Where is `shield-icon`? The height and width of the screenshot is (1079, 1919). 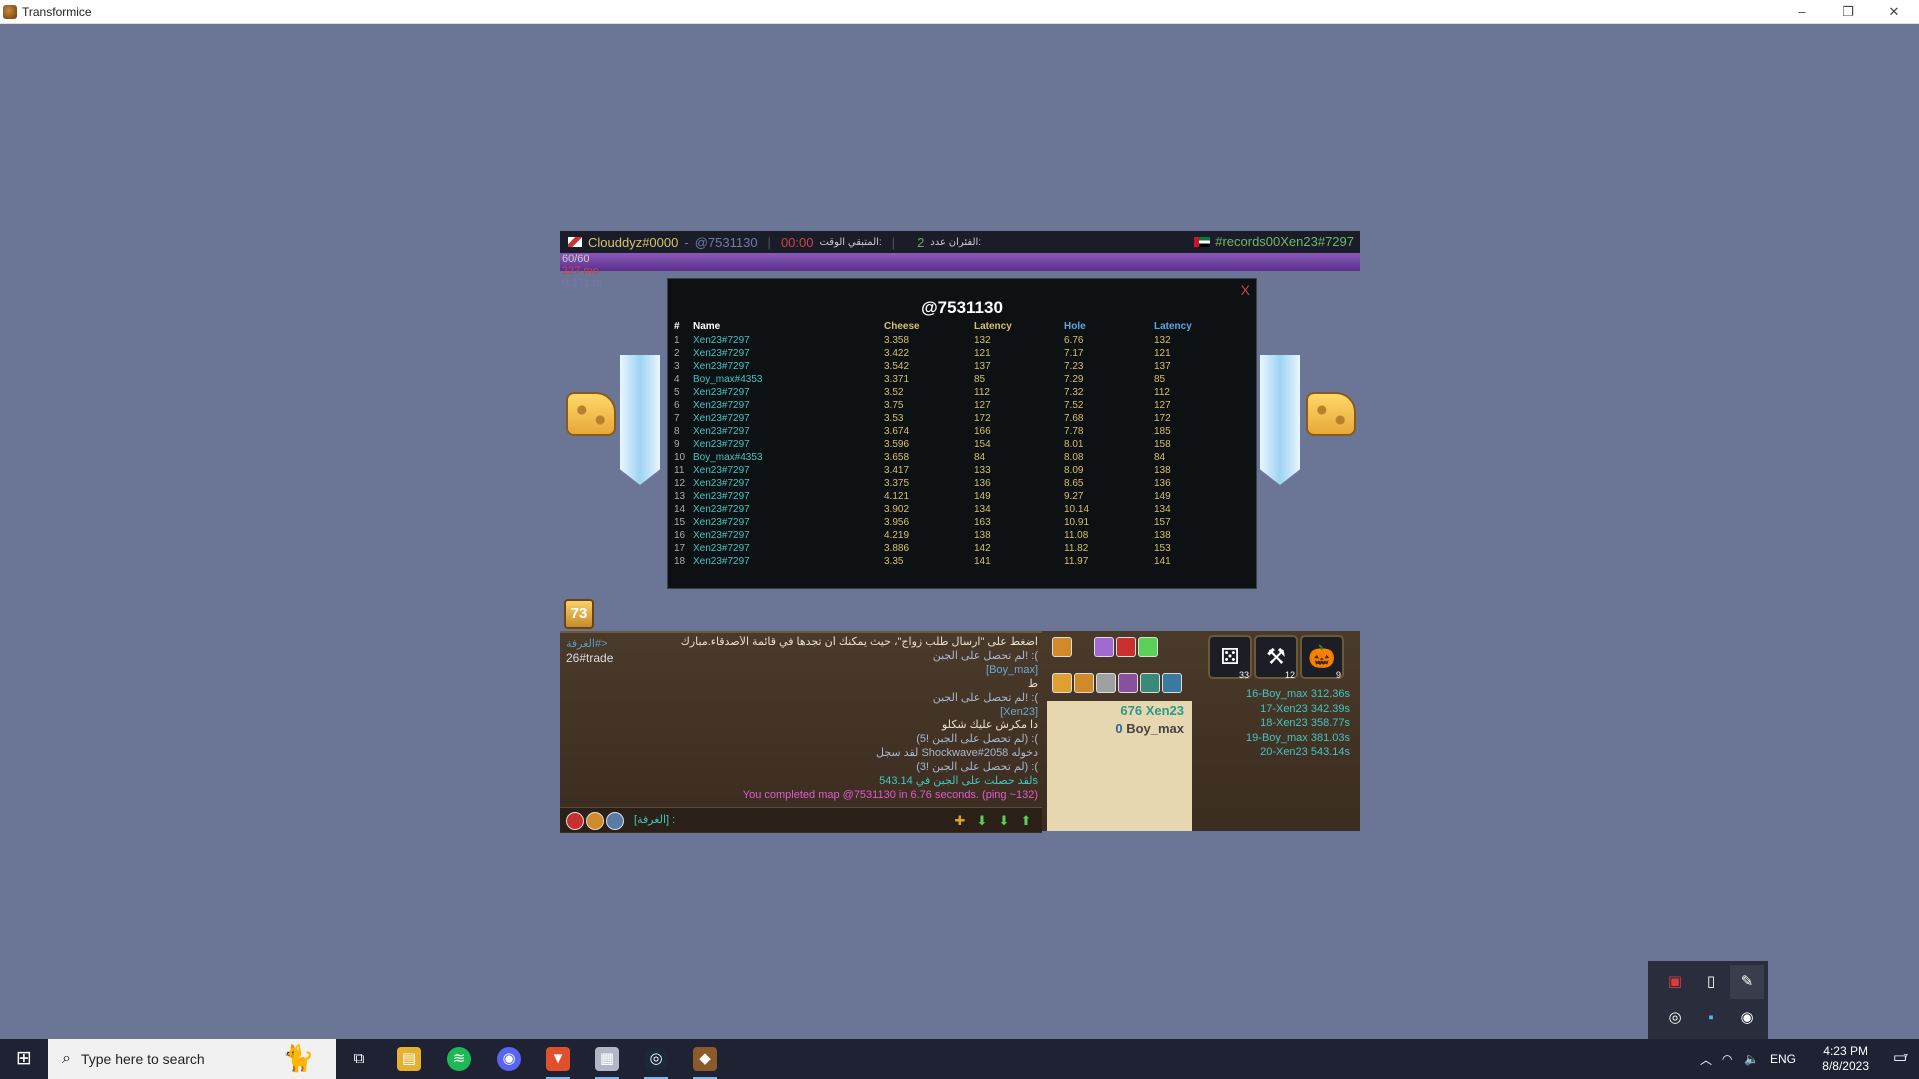
shield-icon is located at coordinates (595, 821).